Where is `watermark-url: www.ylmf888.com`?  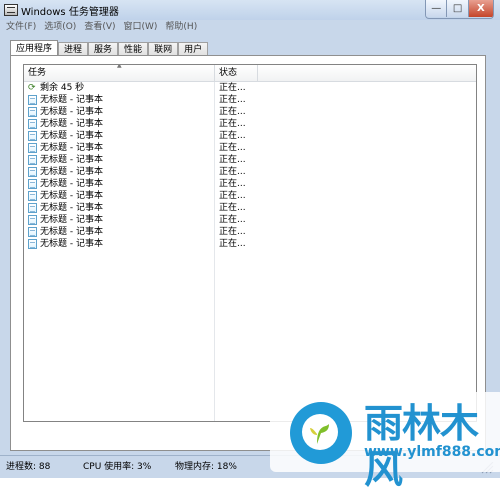
watermark-url: www.ylmf888.com is located at coordinates (432, 452).